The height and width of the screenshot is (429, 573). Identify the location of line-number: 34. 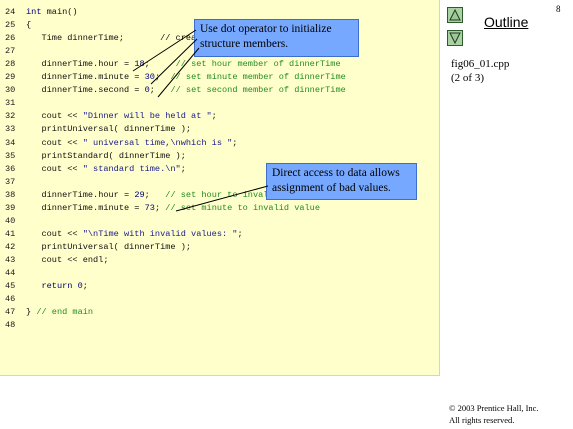
(10, 142).